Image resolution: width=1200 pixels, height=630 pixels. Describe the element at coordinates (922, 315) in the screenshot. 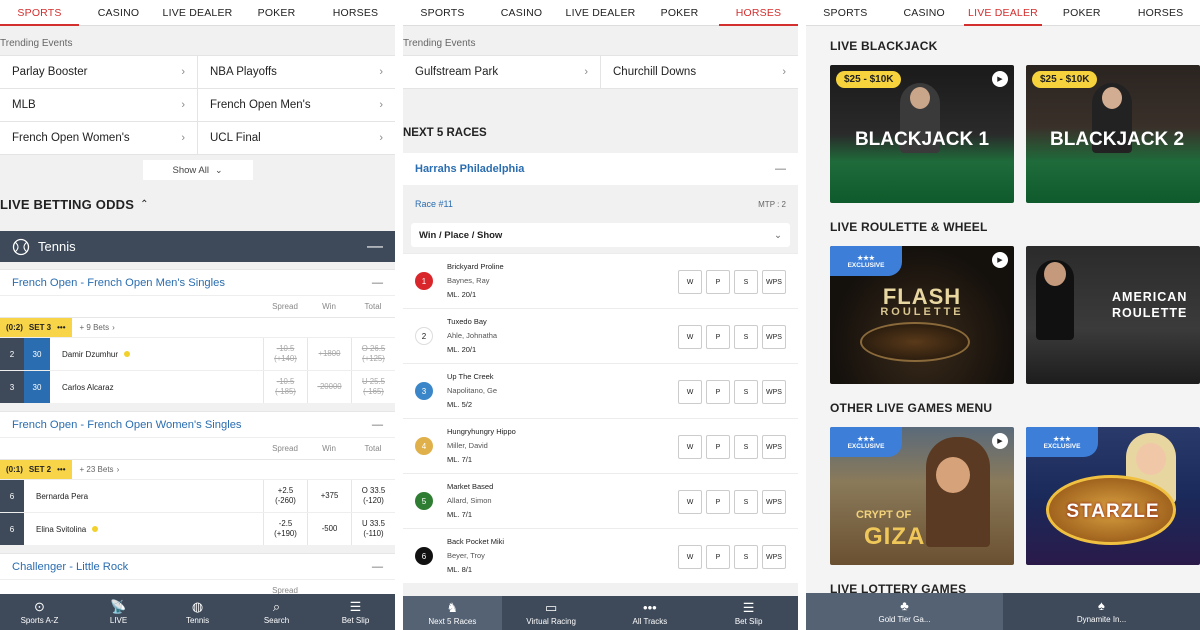

I see `game-tile: ★★★ EXCLUSIVE ▶ FLASH ROULETTE` at that location.